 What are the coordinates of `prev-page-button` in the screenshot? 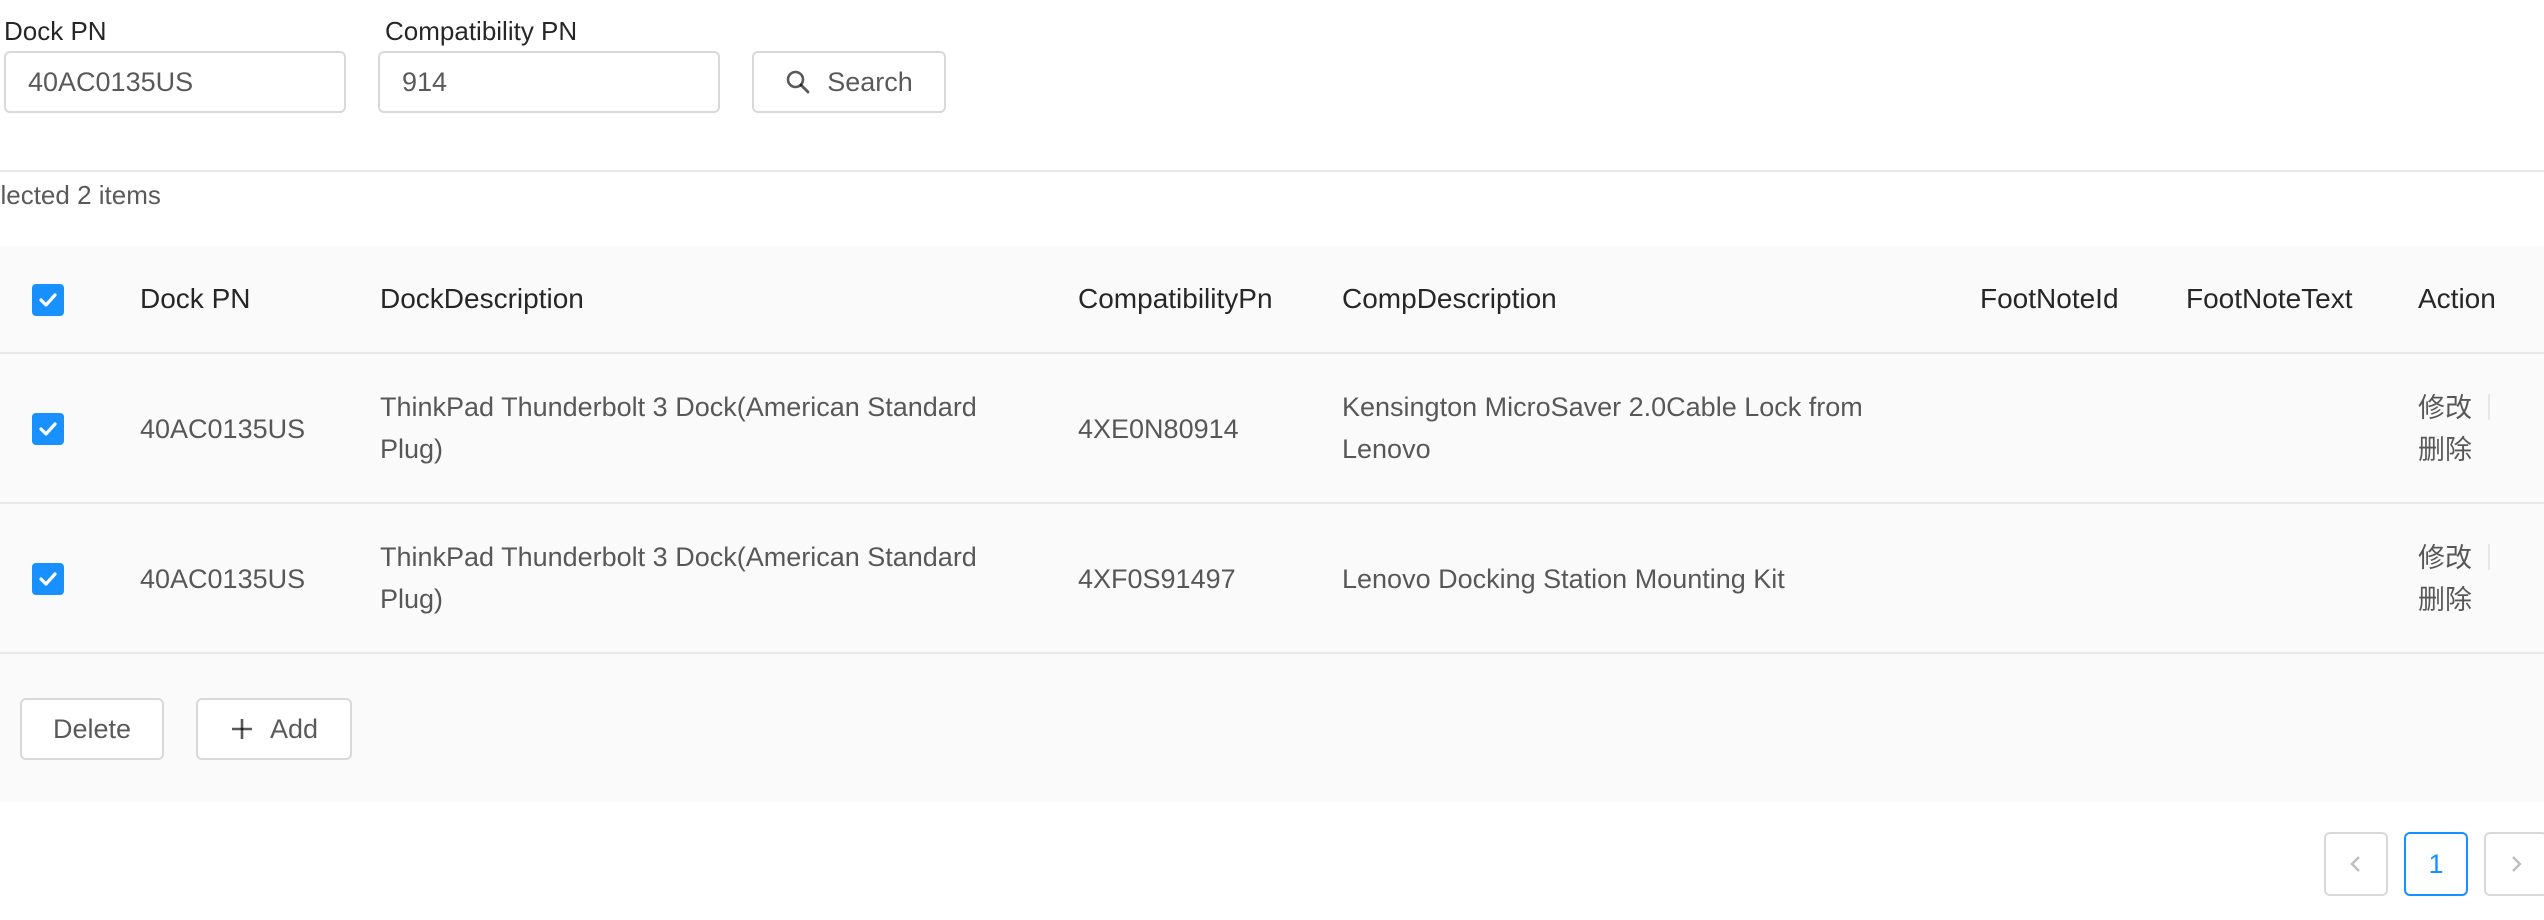 It's located at (2356, 864).